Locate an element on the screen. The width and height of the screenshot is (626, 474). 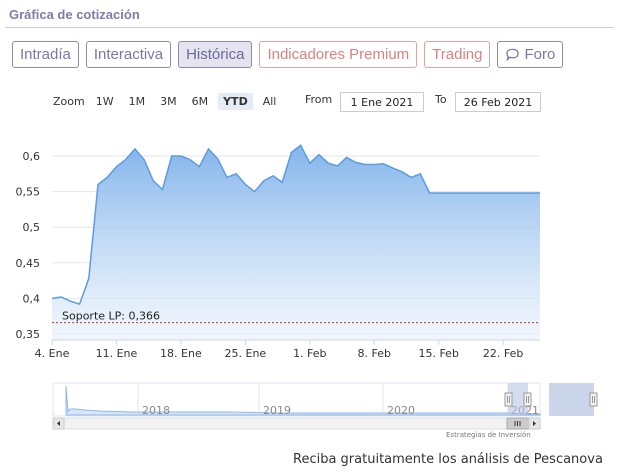
navigator-year-label: 2019 is located at coordinates (277, 410).